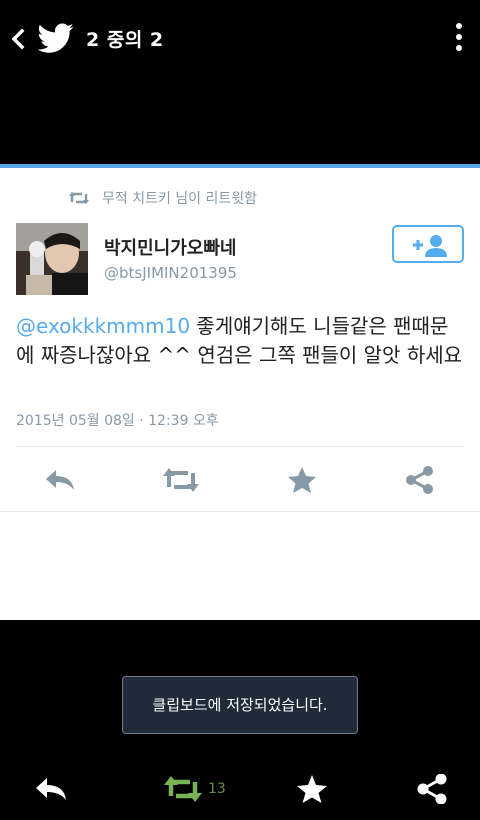 Image resolution: width=480 pixels, height=820 pixels. Describe the element at coordinates (125, 40) in the screenshot. I see `pager-label: 2 중의 2` at that location.